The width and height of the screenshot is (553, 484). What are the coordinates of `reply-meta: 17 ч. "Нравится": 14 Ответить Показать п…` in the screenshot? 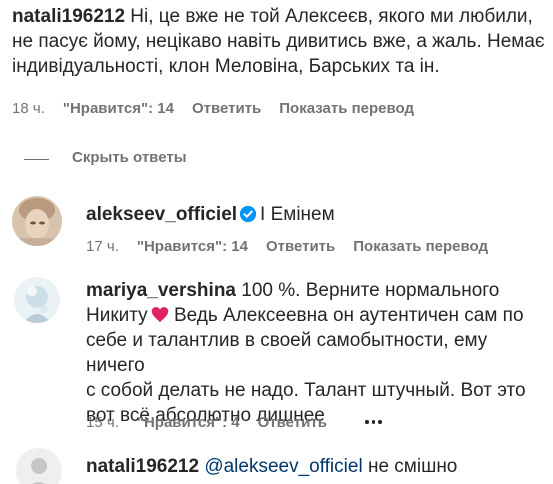 It's located at (296, 246).